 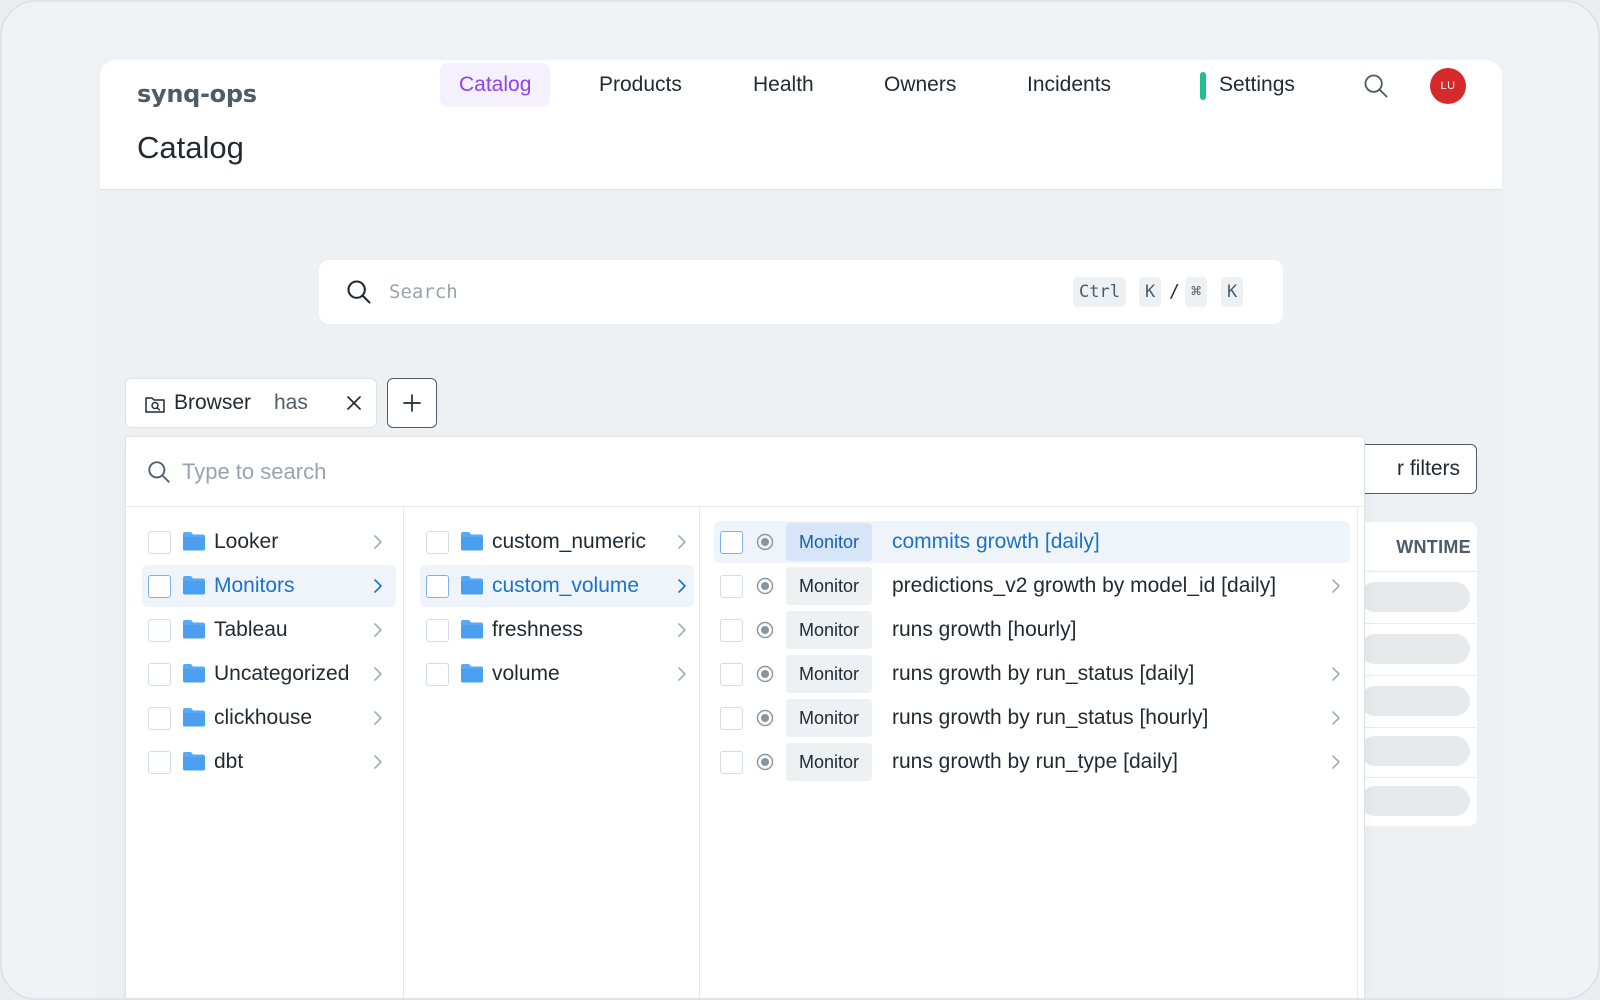 I want to click on page-title: Catalog, so click(x=190, y=147).